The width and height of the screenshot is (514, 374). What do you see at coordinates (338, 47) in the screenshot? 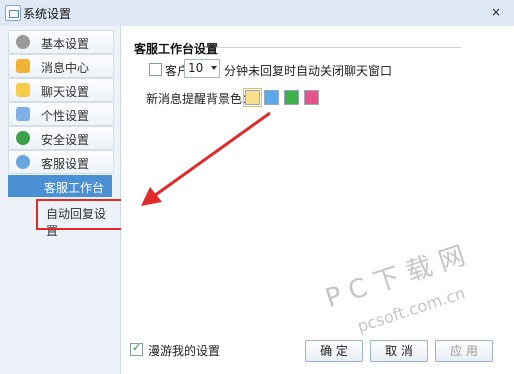
I see `section-divider` at bounding box center [338, 47].